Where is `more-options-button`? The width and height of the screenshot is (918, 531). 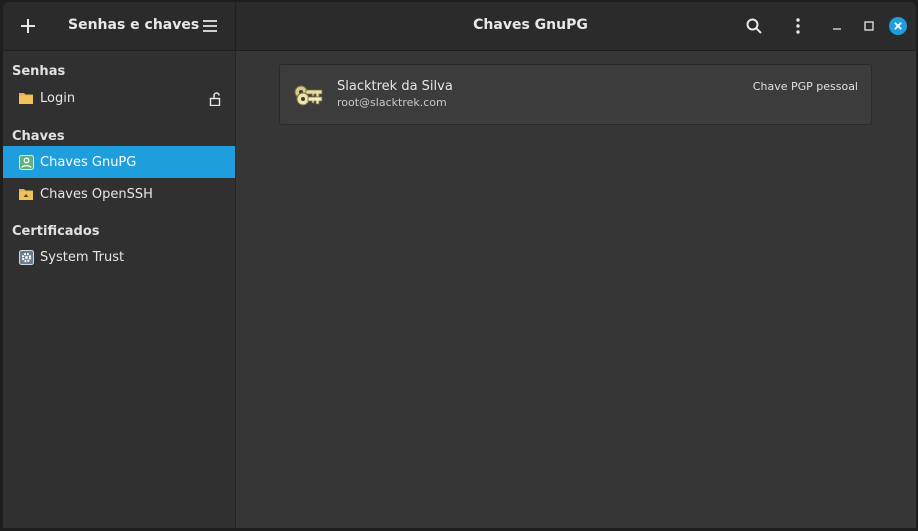
more-options-button is located at coordinates (798, 26).